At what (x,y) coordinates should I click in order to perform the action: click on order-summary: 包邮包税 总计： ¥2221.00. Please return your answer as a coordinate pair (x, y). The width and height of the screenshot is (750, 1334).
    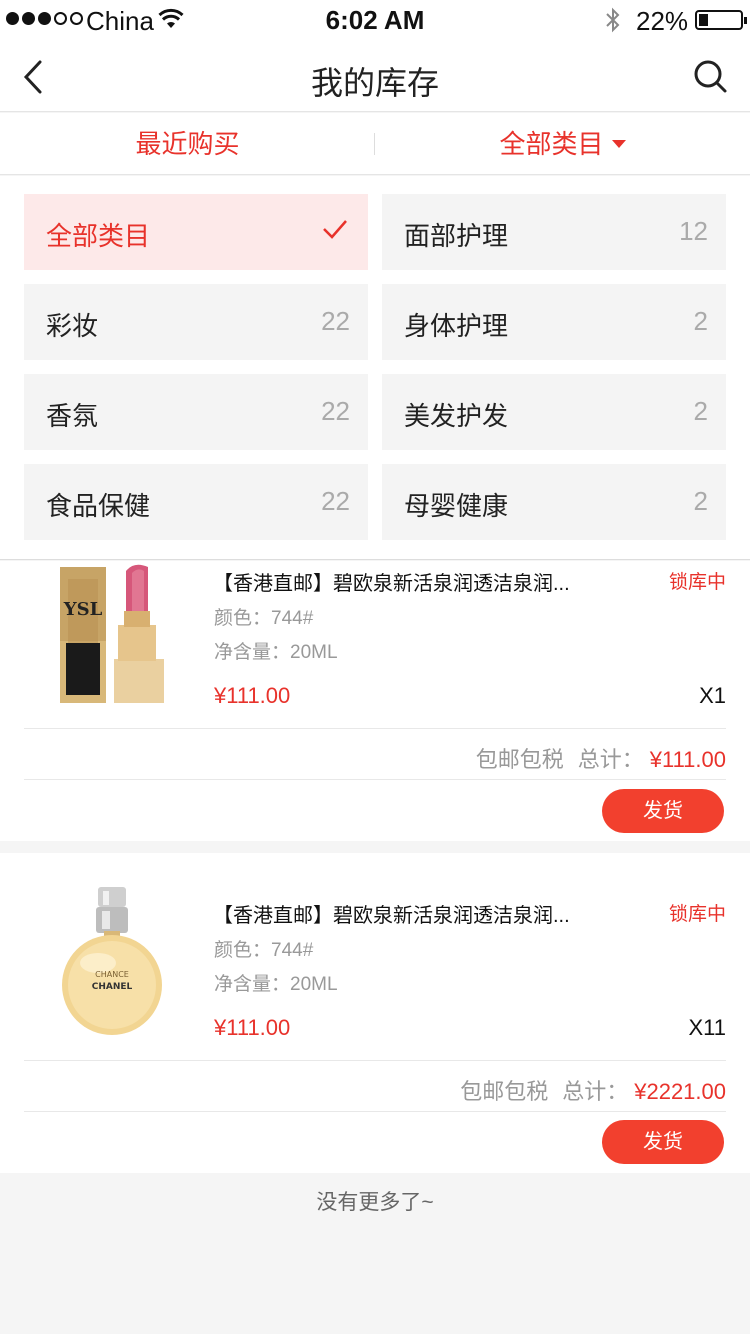
    Looking at the image, I should click on (593, 1090).